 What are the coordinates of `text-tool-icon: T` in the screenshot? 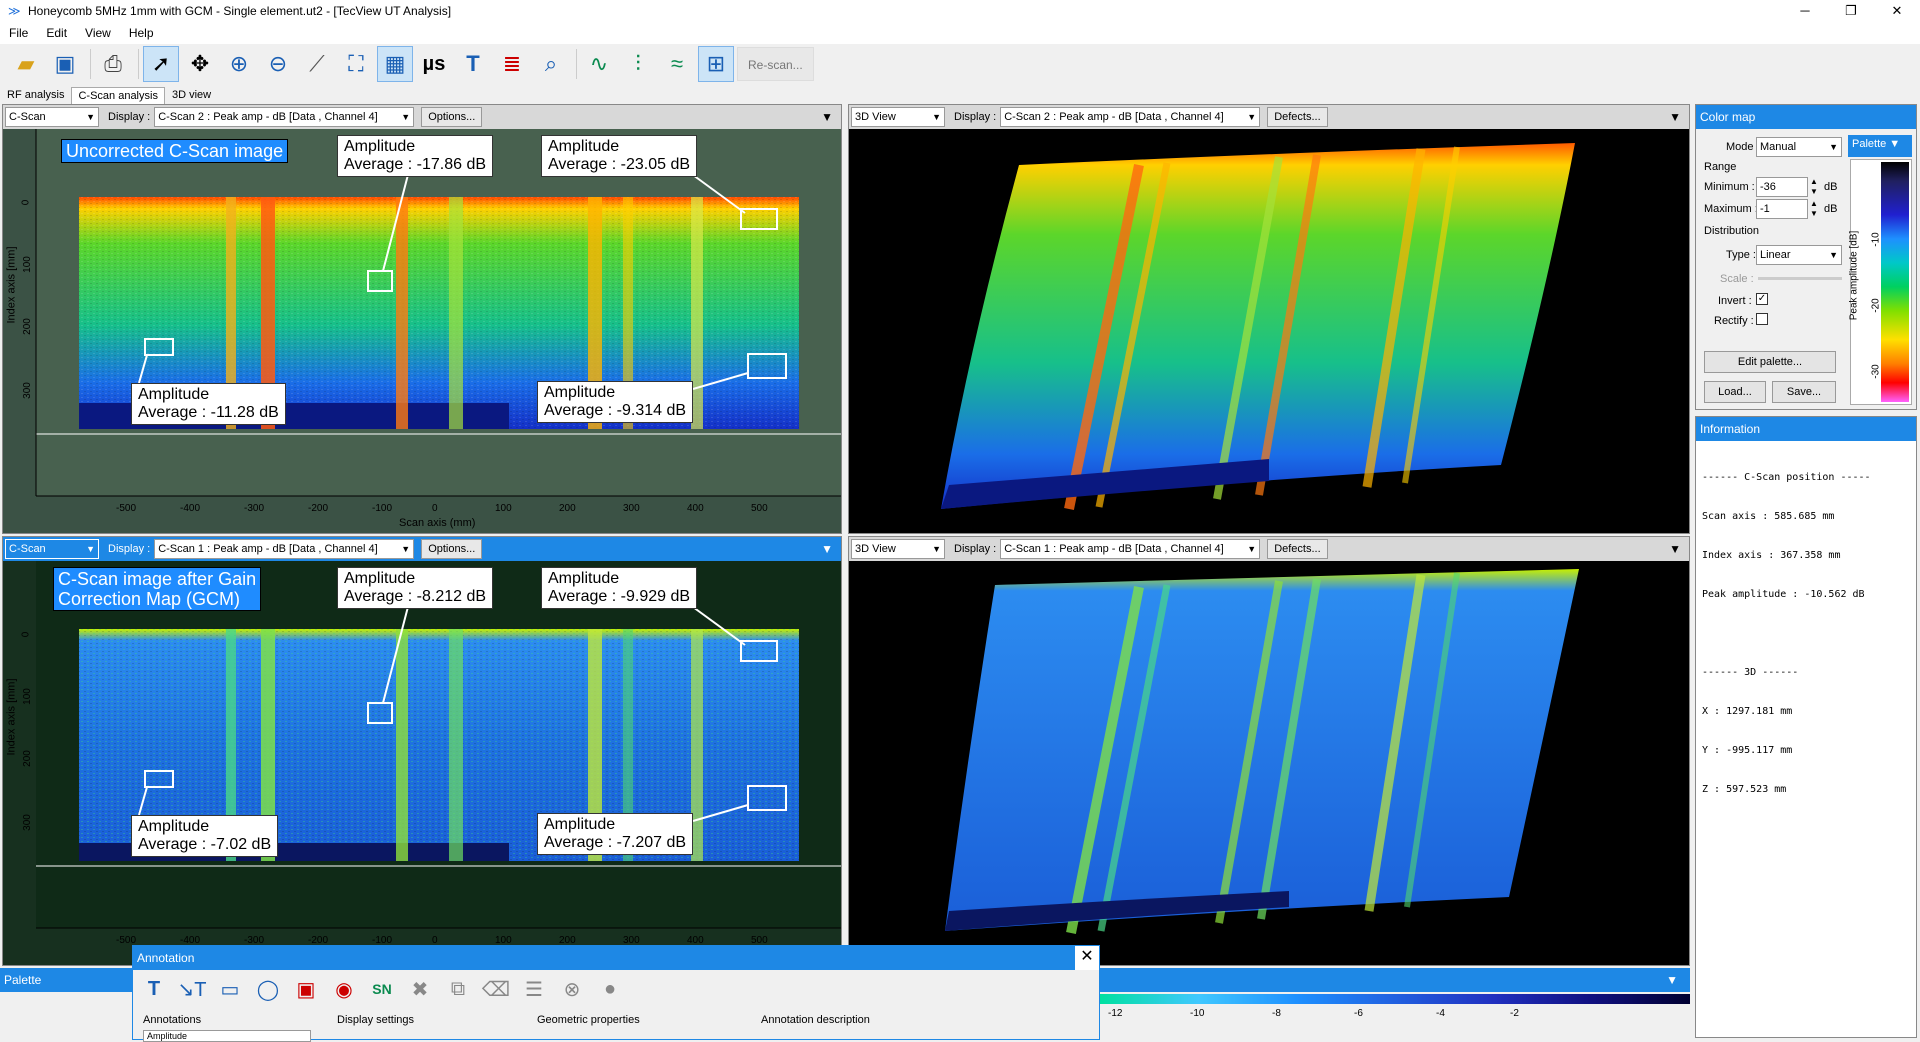 It's located at (473, 64).